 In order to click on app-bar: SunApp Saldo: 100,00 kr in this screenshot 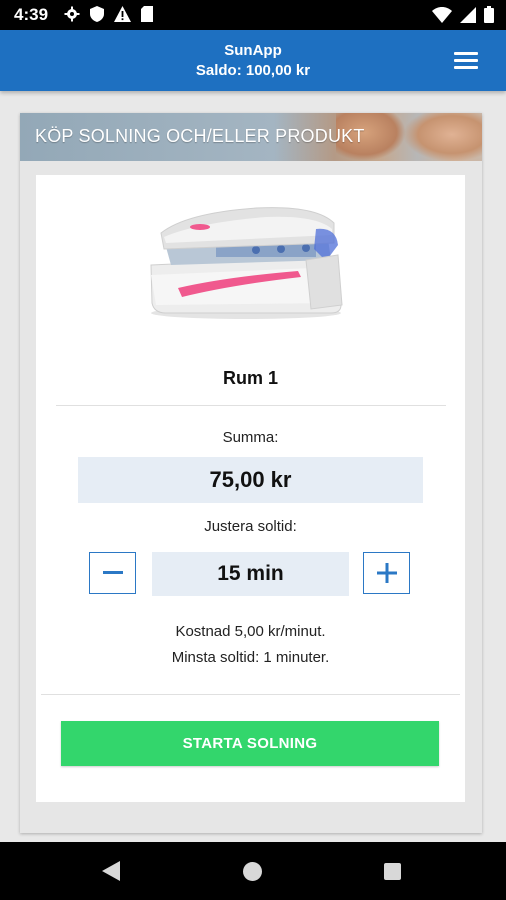, I will do `click(253, 60)`.